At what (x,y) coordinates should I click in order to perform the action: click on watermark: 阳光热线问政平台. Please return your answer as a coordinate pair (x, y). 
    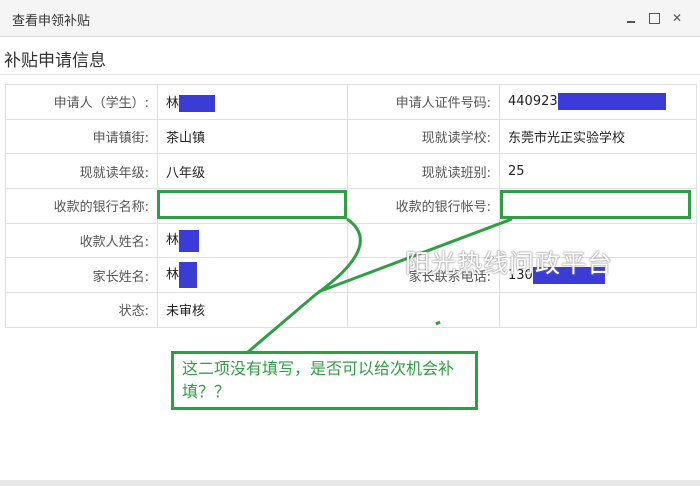
    Looking at the image, I should click on (509, 263).